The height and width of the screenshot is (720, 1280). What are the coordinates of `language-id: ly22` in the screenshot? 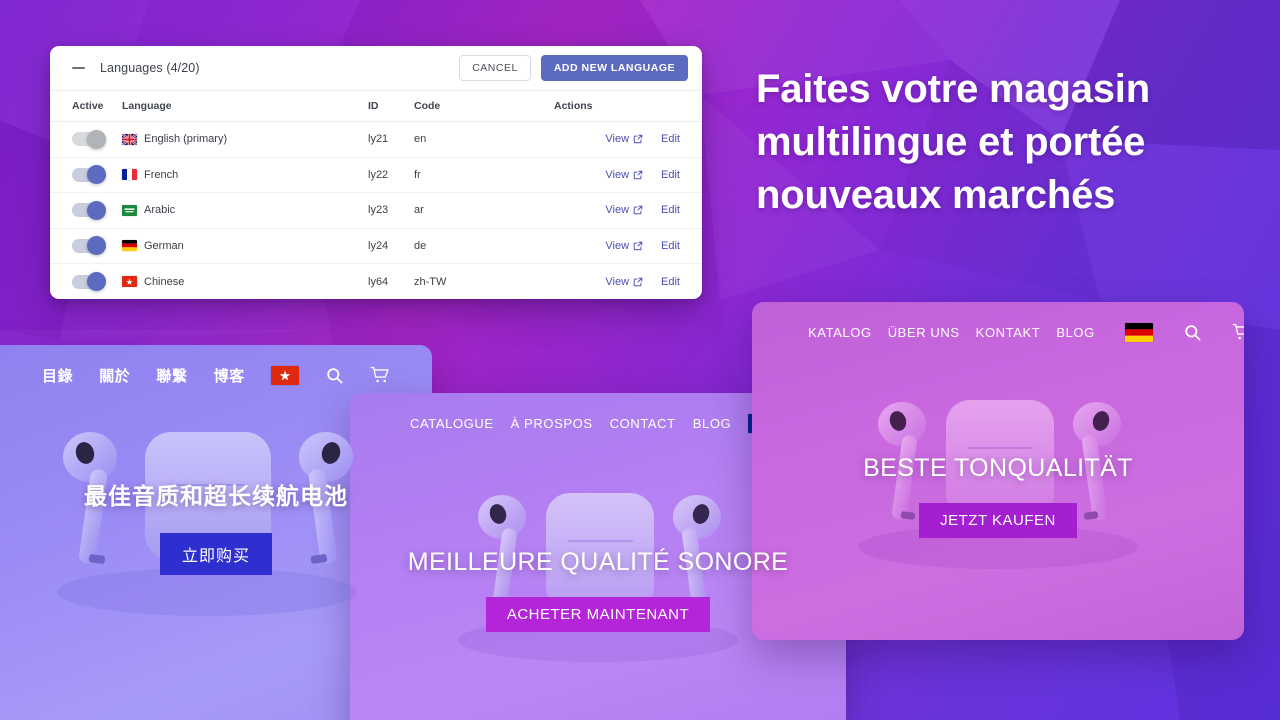 It's located at (378, 174).